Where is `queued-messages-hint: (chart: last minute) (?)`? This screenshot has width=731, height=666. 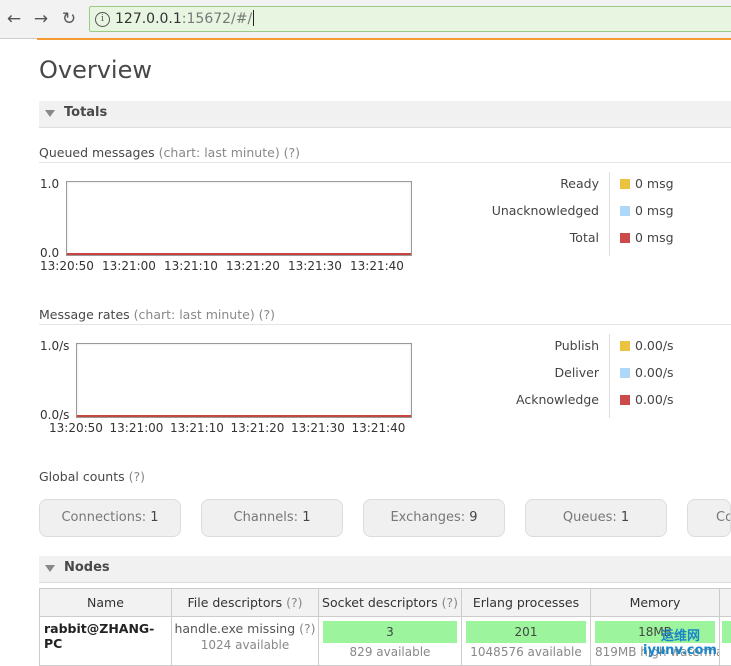 queued-messages-hint: (chart: last minute) (?) is located at coordinates (229, 152).